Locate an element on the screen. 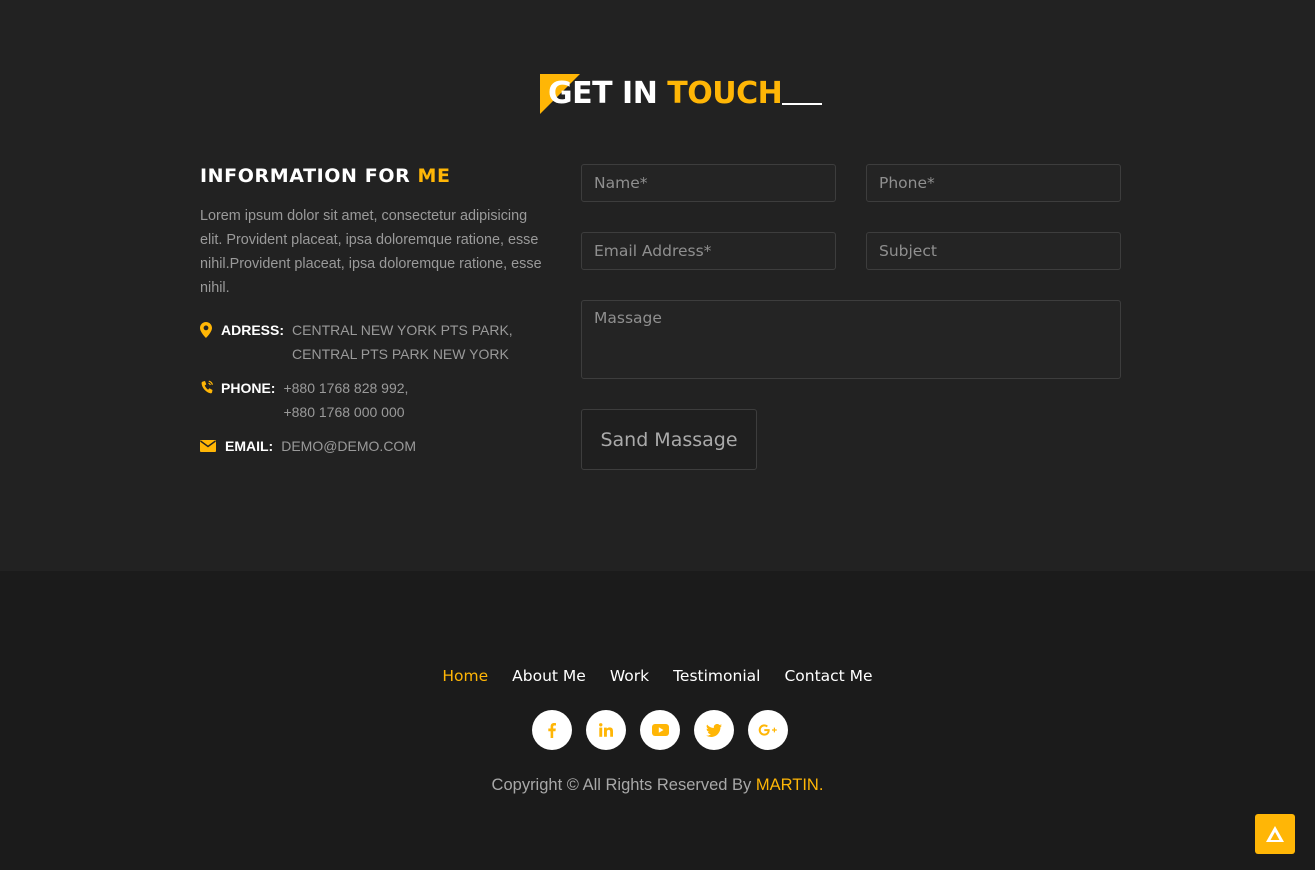 Image resolution: width=1315 pixels, height=870 pixels. twitter-icon is located at coordinates (714, 730).